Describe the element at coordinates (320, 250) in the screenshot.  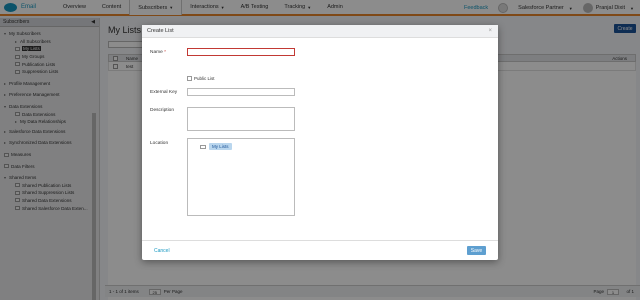
I see `dialog-footer: Cancel Save` at that location.